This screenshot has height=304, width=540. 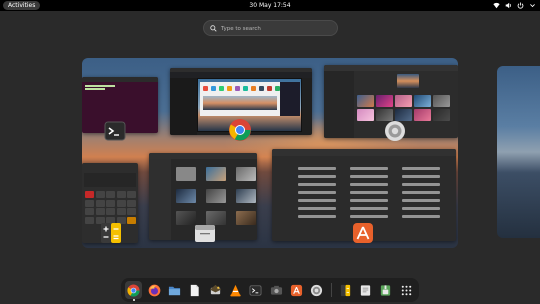 I want to click on power-icon, so click(x=520, y=5).